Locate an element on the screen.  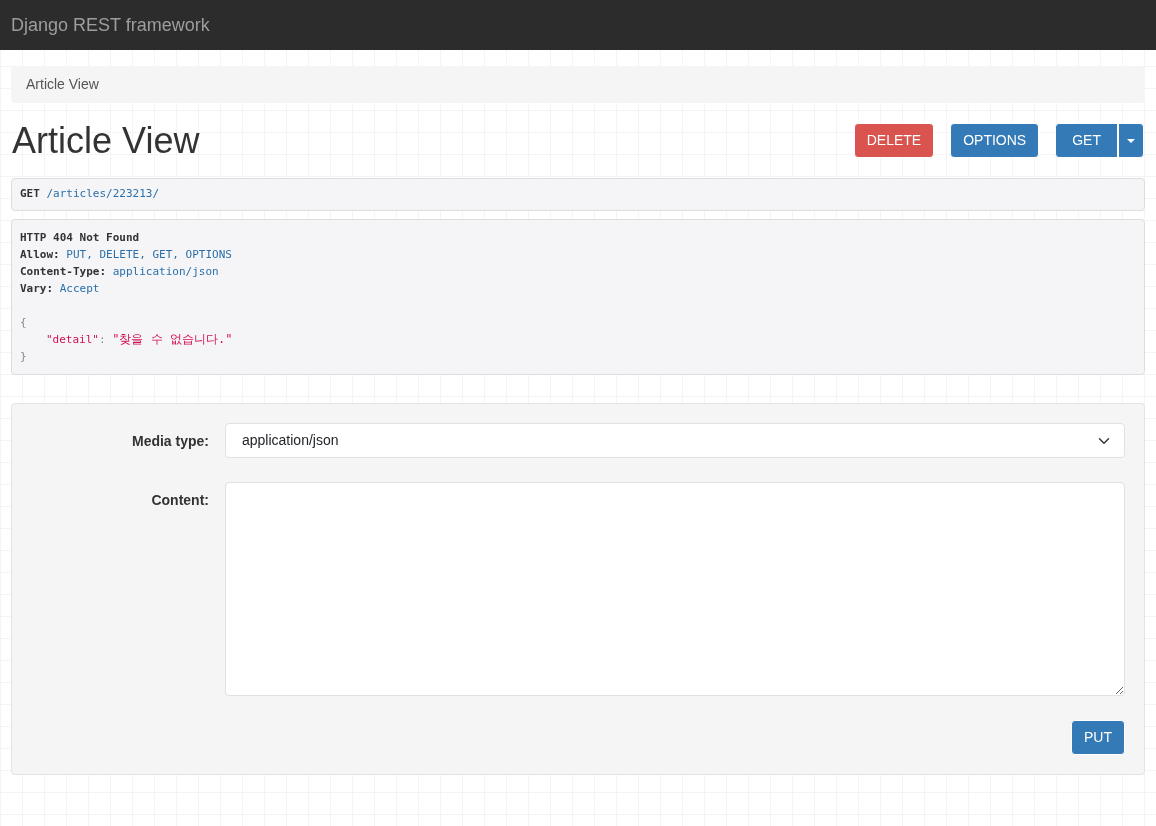
options-button: OPTIONS is located at coordinates (995, 141).